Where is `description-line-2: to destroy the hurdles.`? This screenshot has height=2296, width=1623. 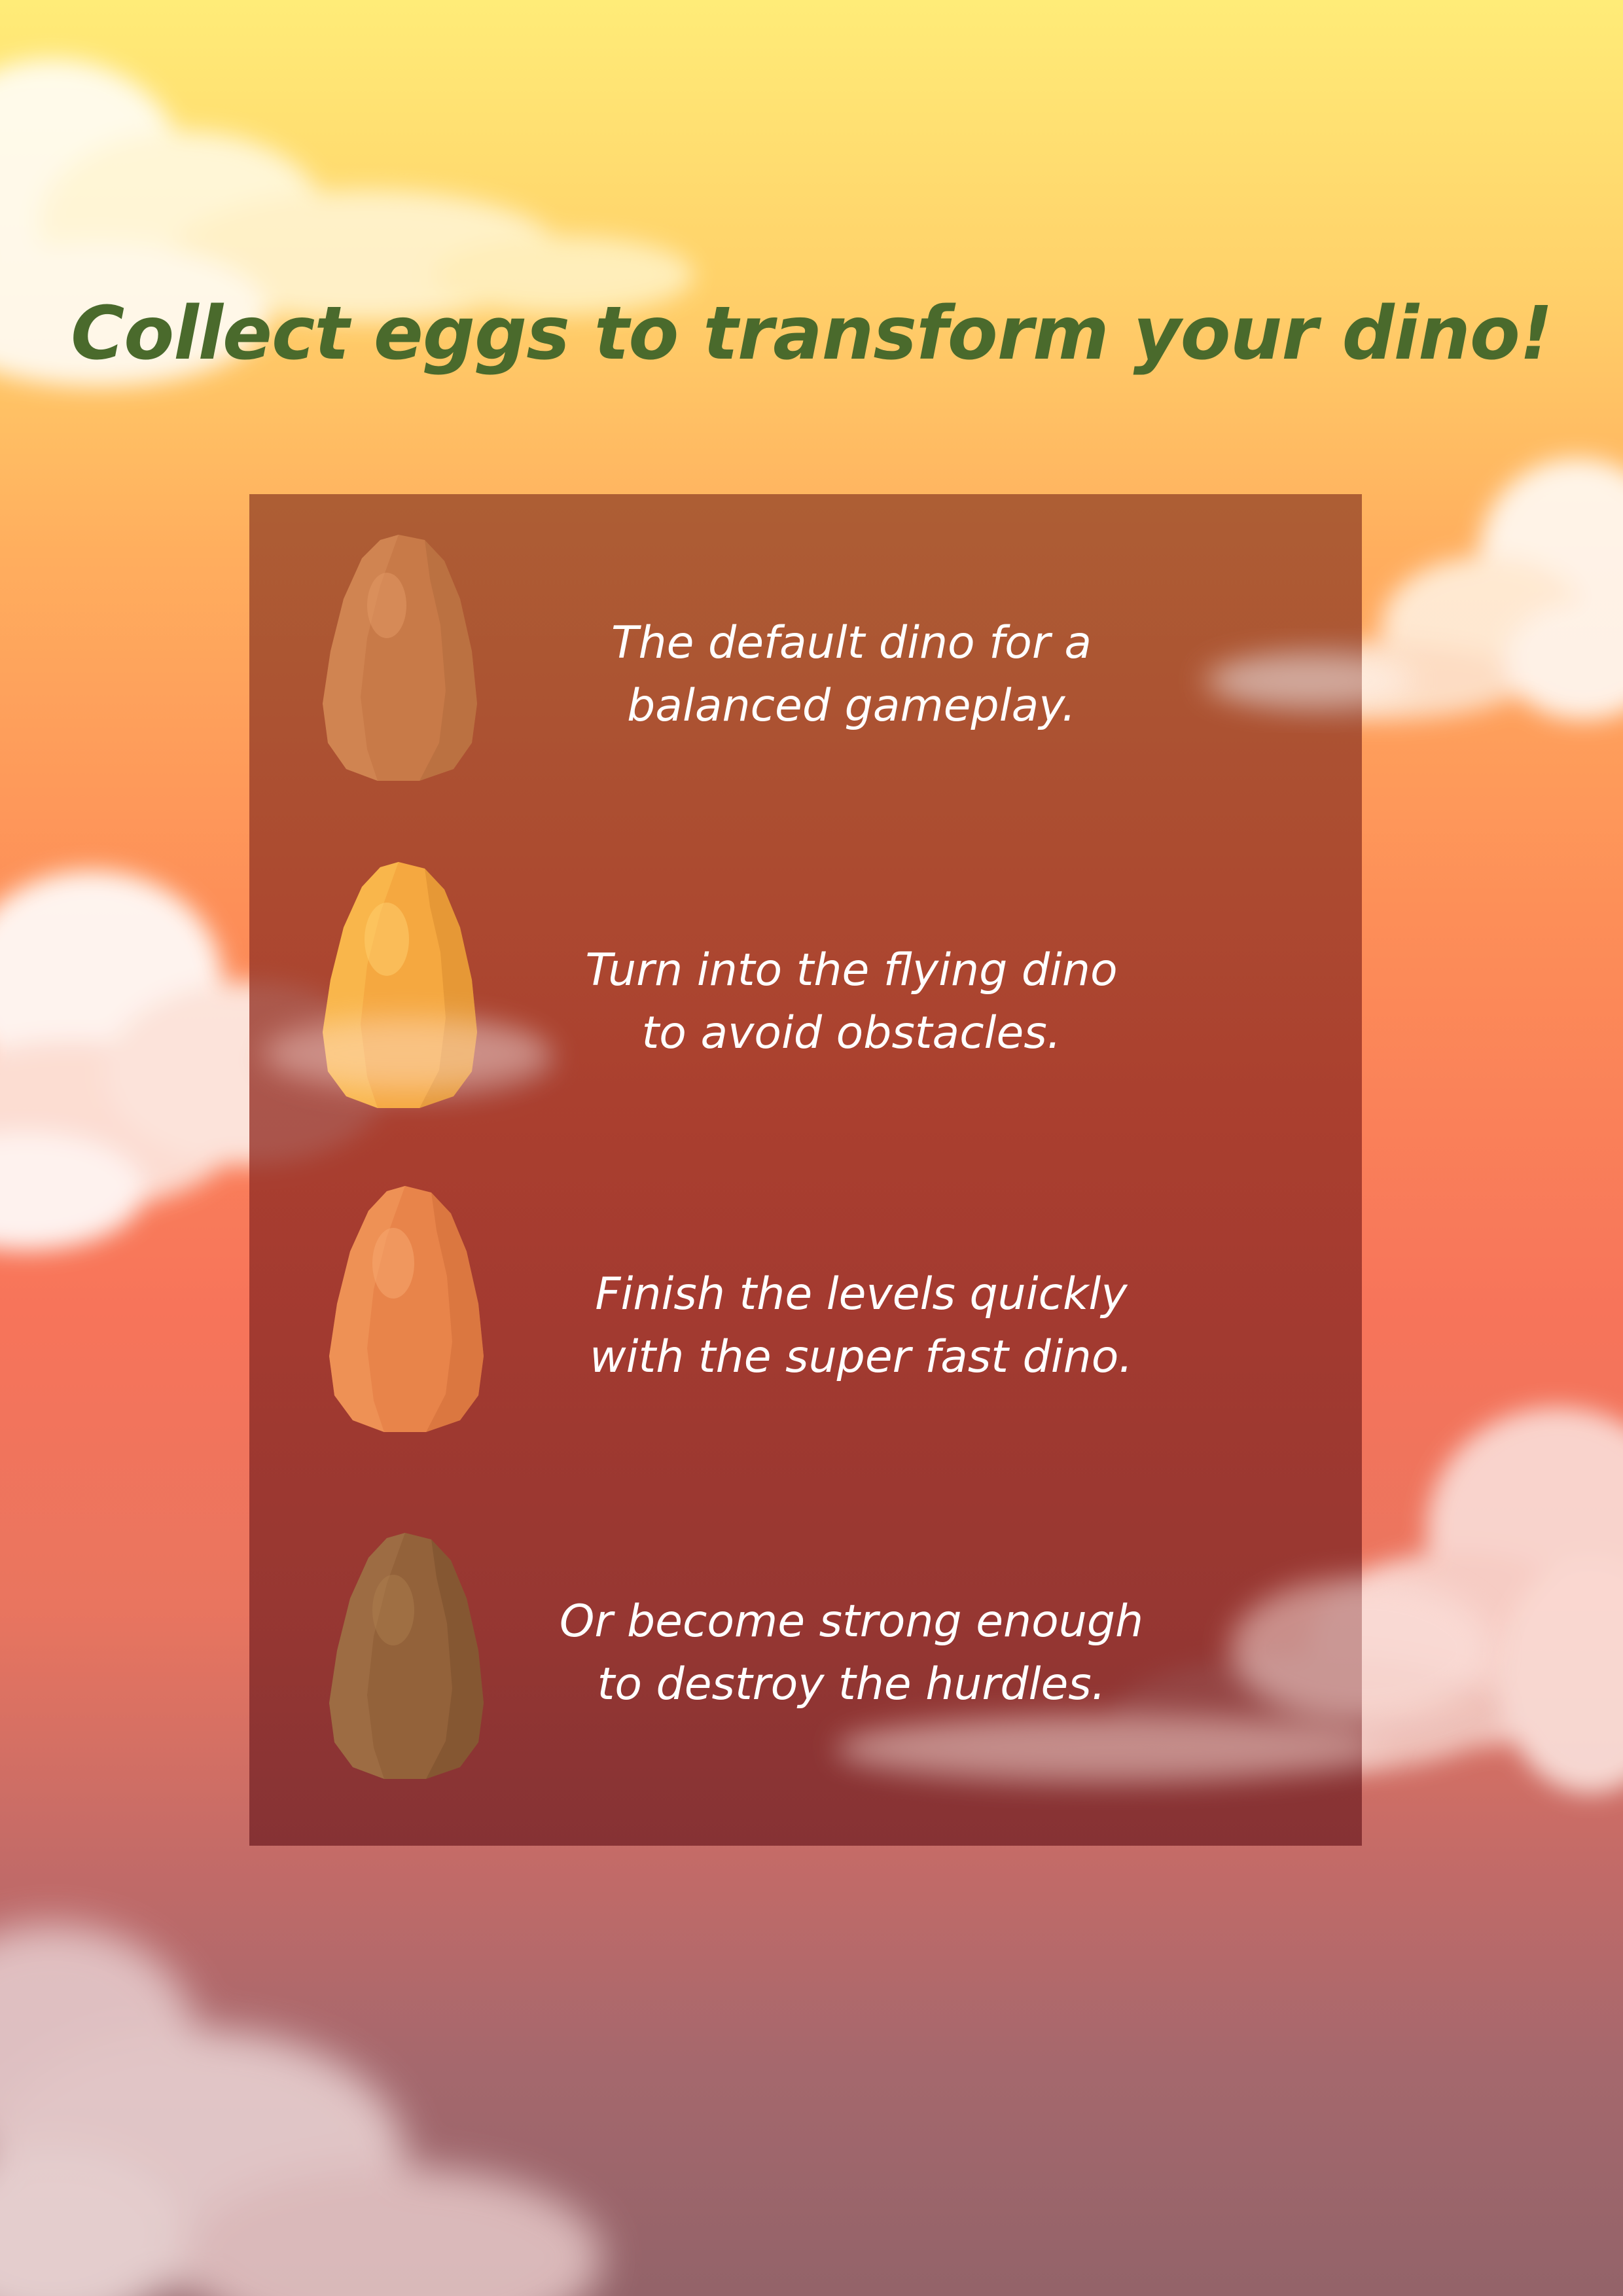 description-line-2: to destroy the hurdles. is located at coordinates (852, 1684).